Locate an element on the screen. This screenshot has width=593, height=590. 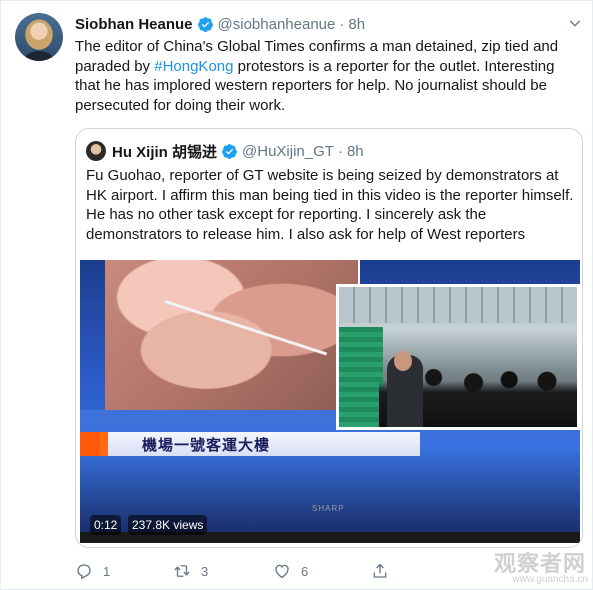
share-icon is located at coordinates (380, 570).